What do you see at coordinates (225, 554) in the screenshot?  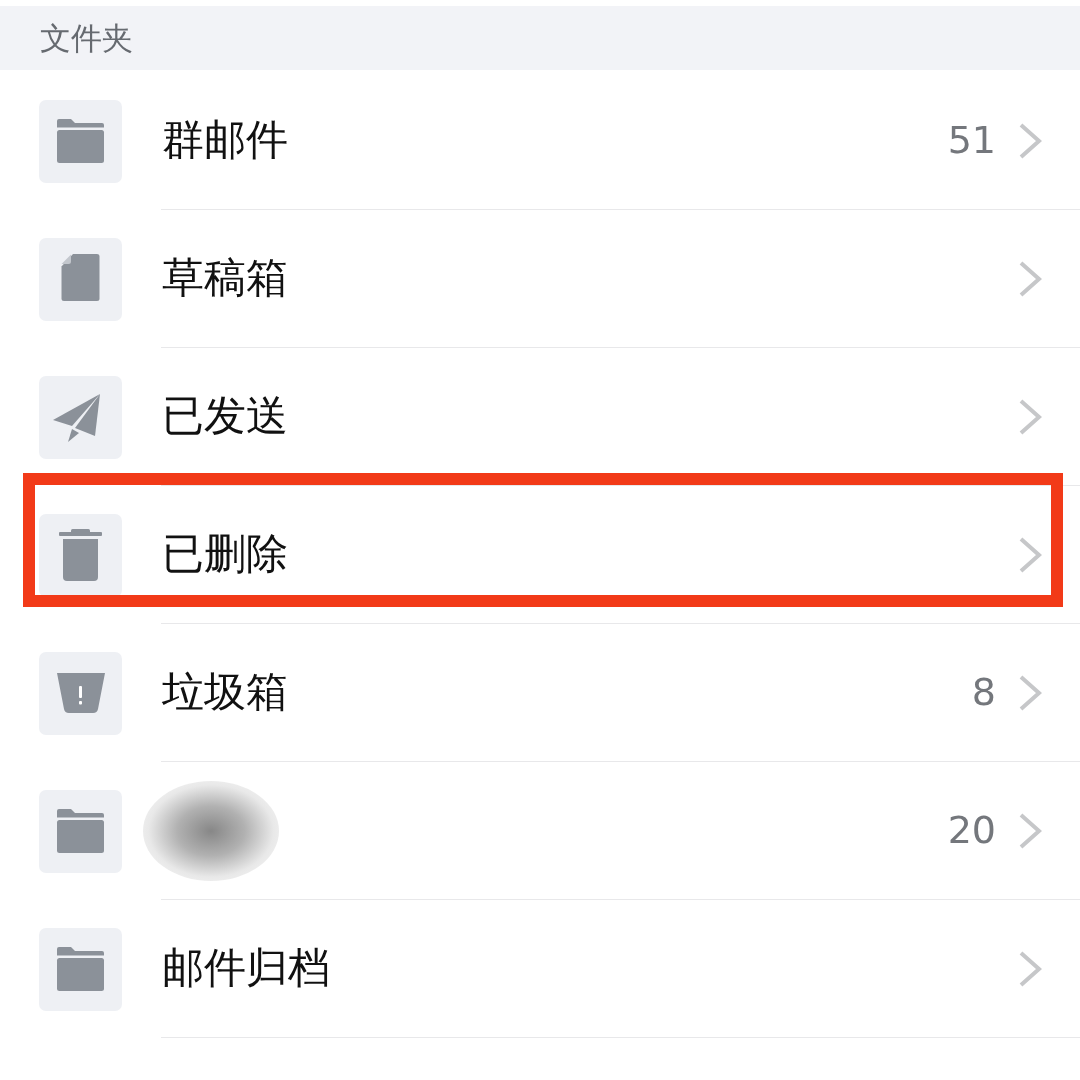 I see `folder-name: 已删除` at bounding box center [225, 554].